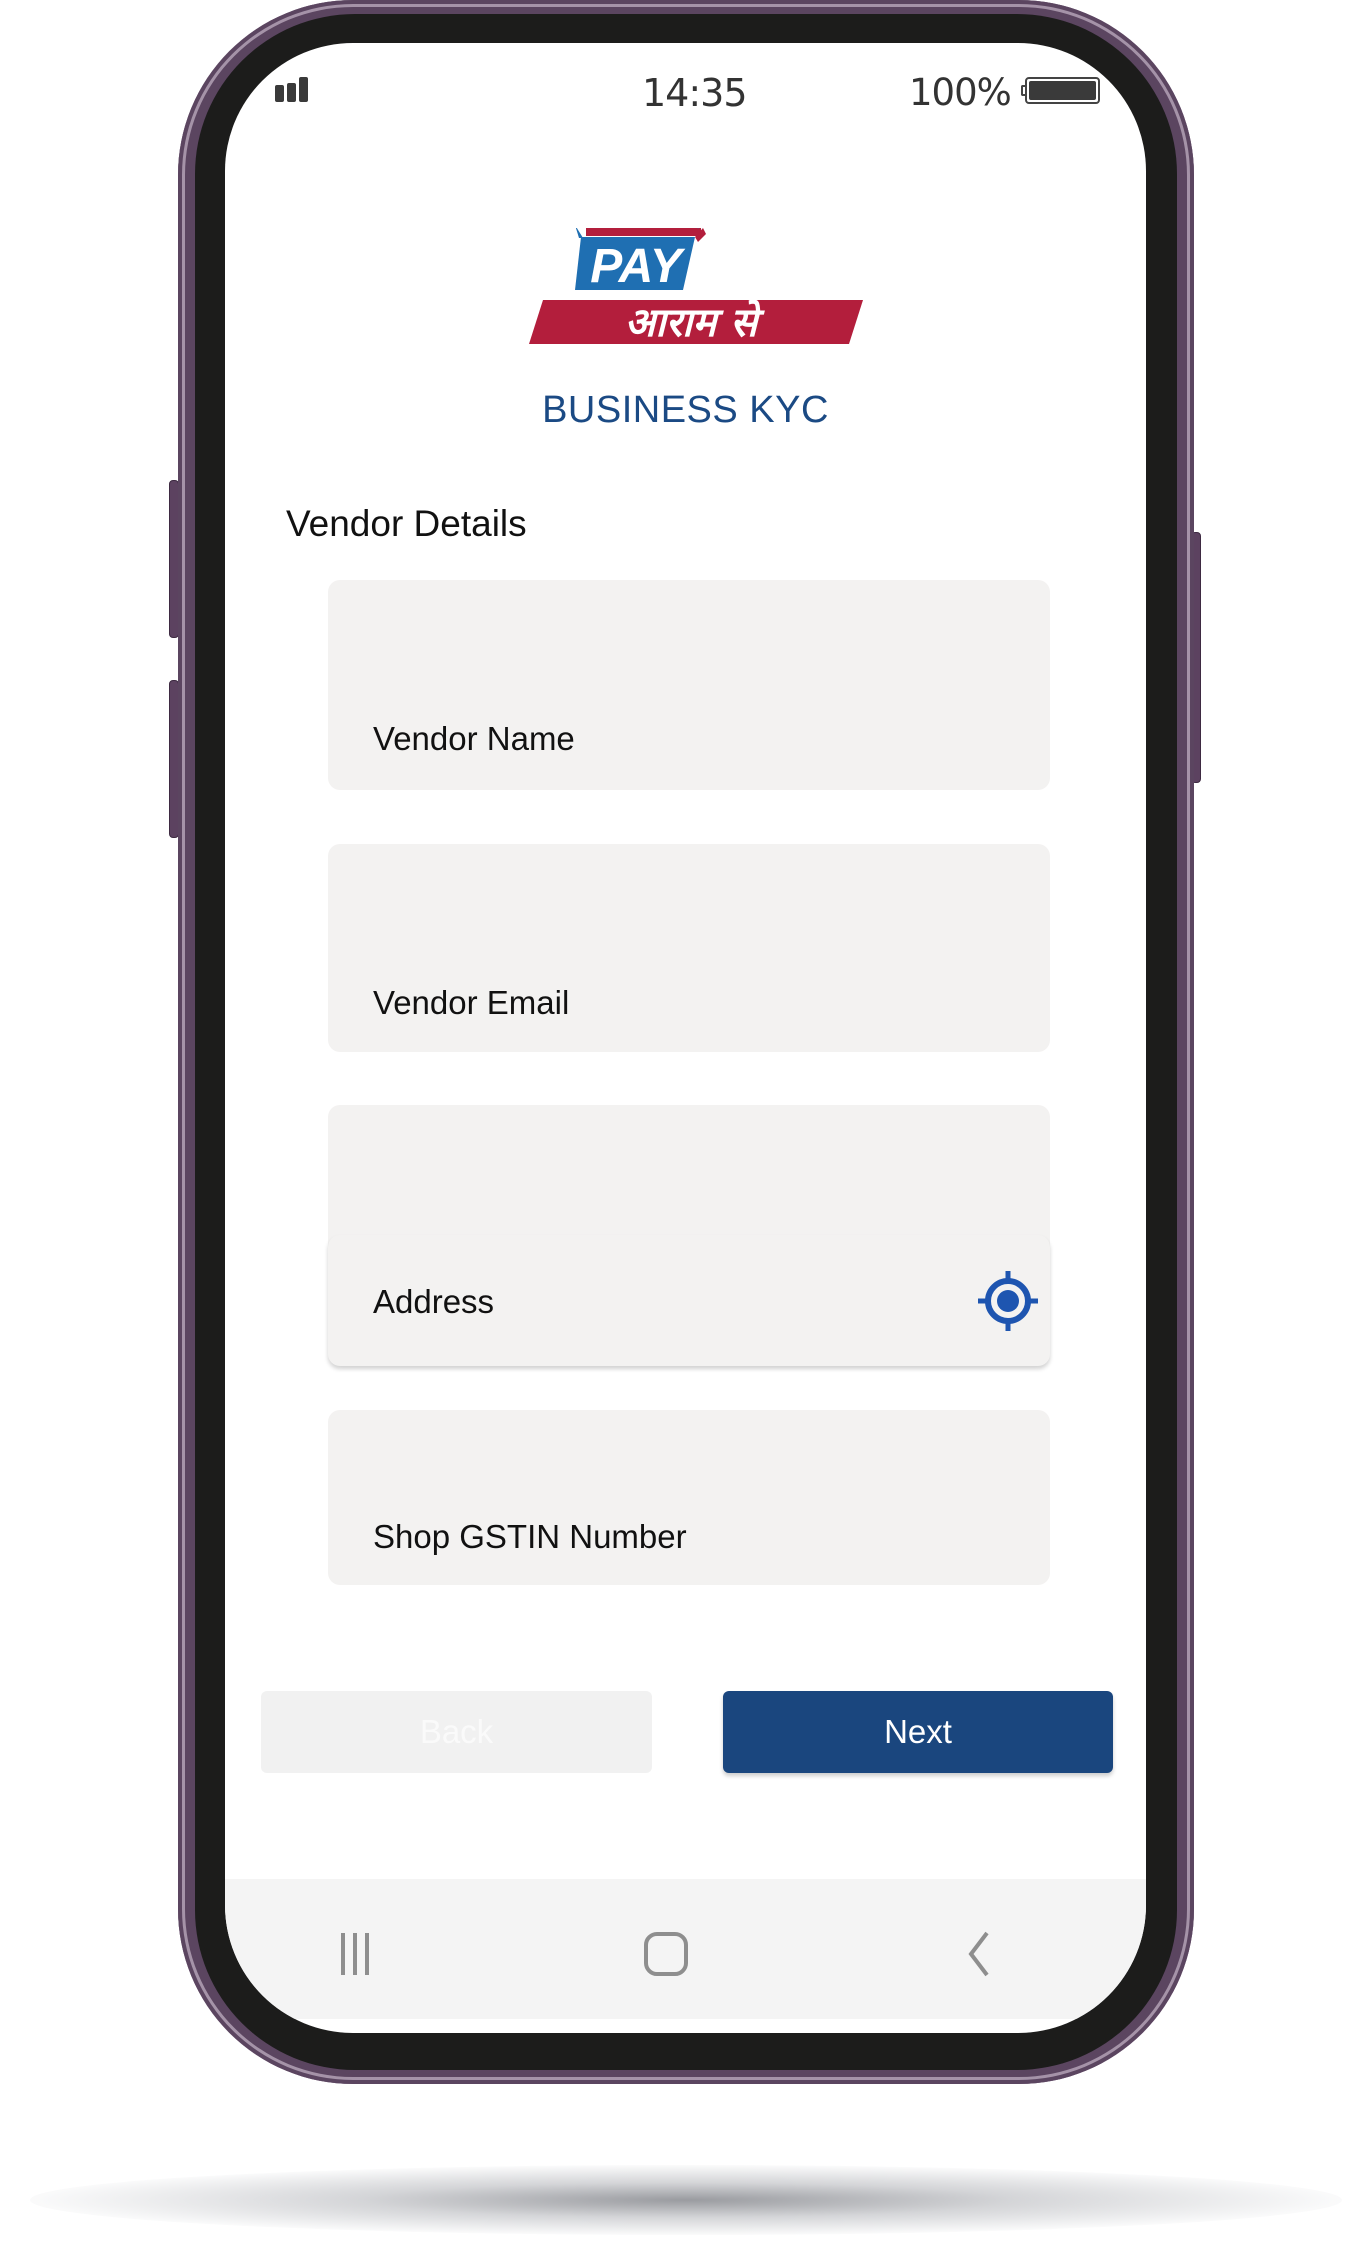 Image resolution: width=1372 pixels, height=2243 pixels. What do you see at coordinates (638, 266) in the screenshot?
I see `logo-pay-text: PAY` at bounding box center [638, 266].